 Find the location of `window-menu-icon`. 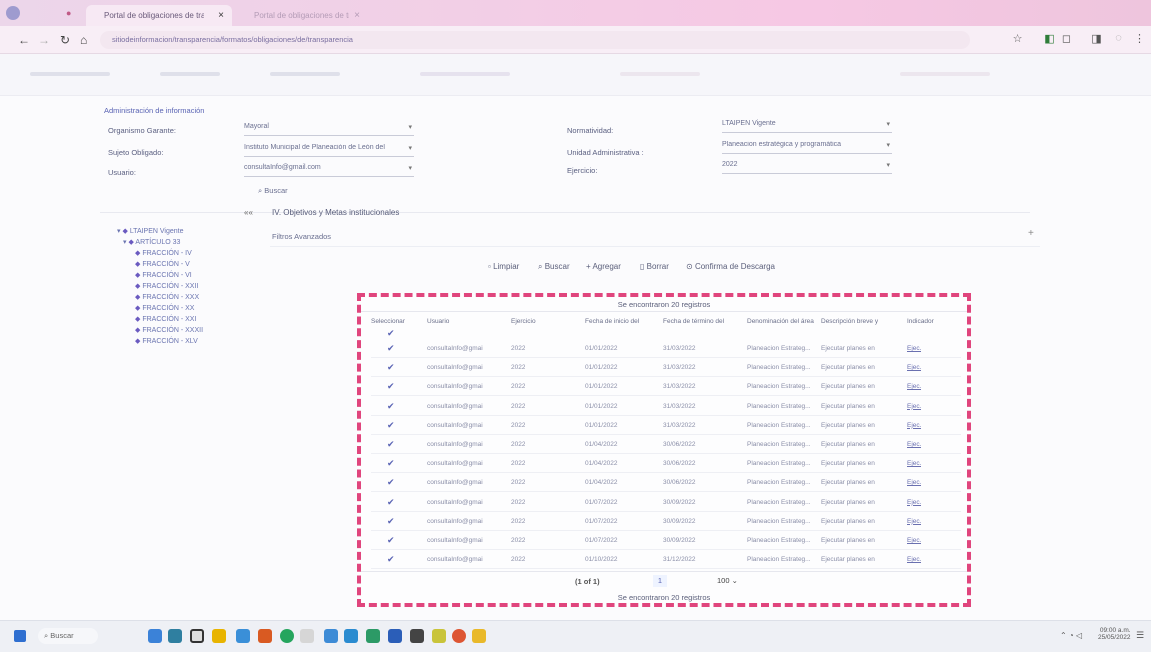

window-menu-icon is located at coordinates (13, 13).